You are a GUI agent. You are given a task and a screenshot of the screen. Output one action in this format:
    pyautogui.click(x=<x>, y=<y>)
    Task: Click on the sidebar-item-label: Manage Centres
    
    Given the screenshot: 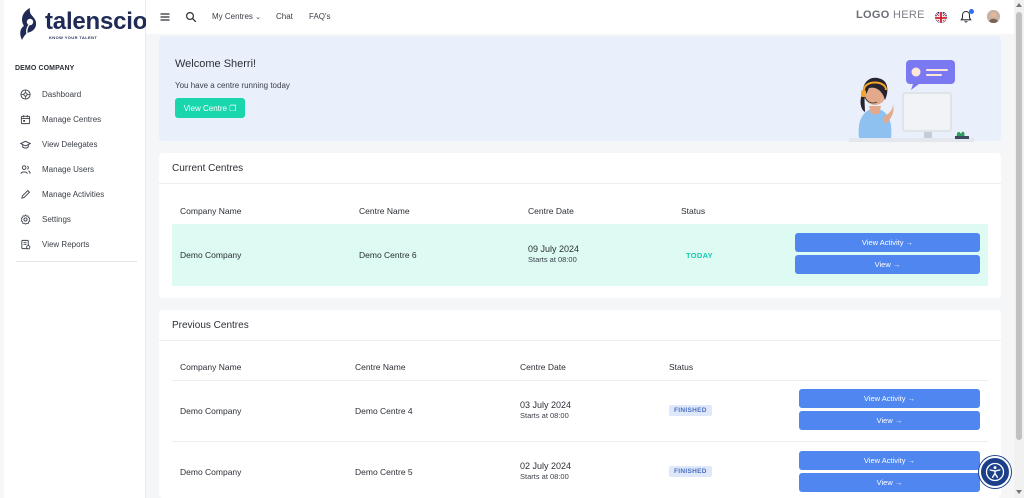 What is the action you would take?
    pyautogui.click(x=72, y=119)
    